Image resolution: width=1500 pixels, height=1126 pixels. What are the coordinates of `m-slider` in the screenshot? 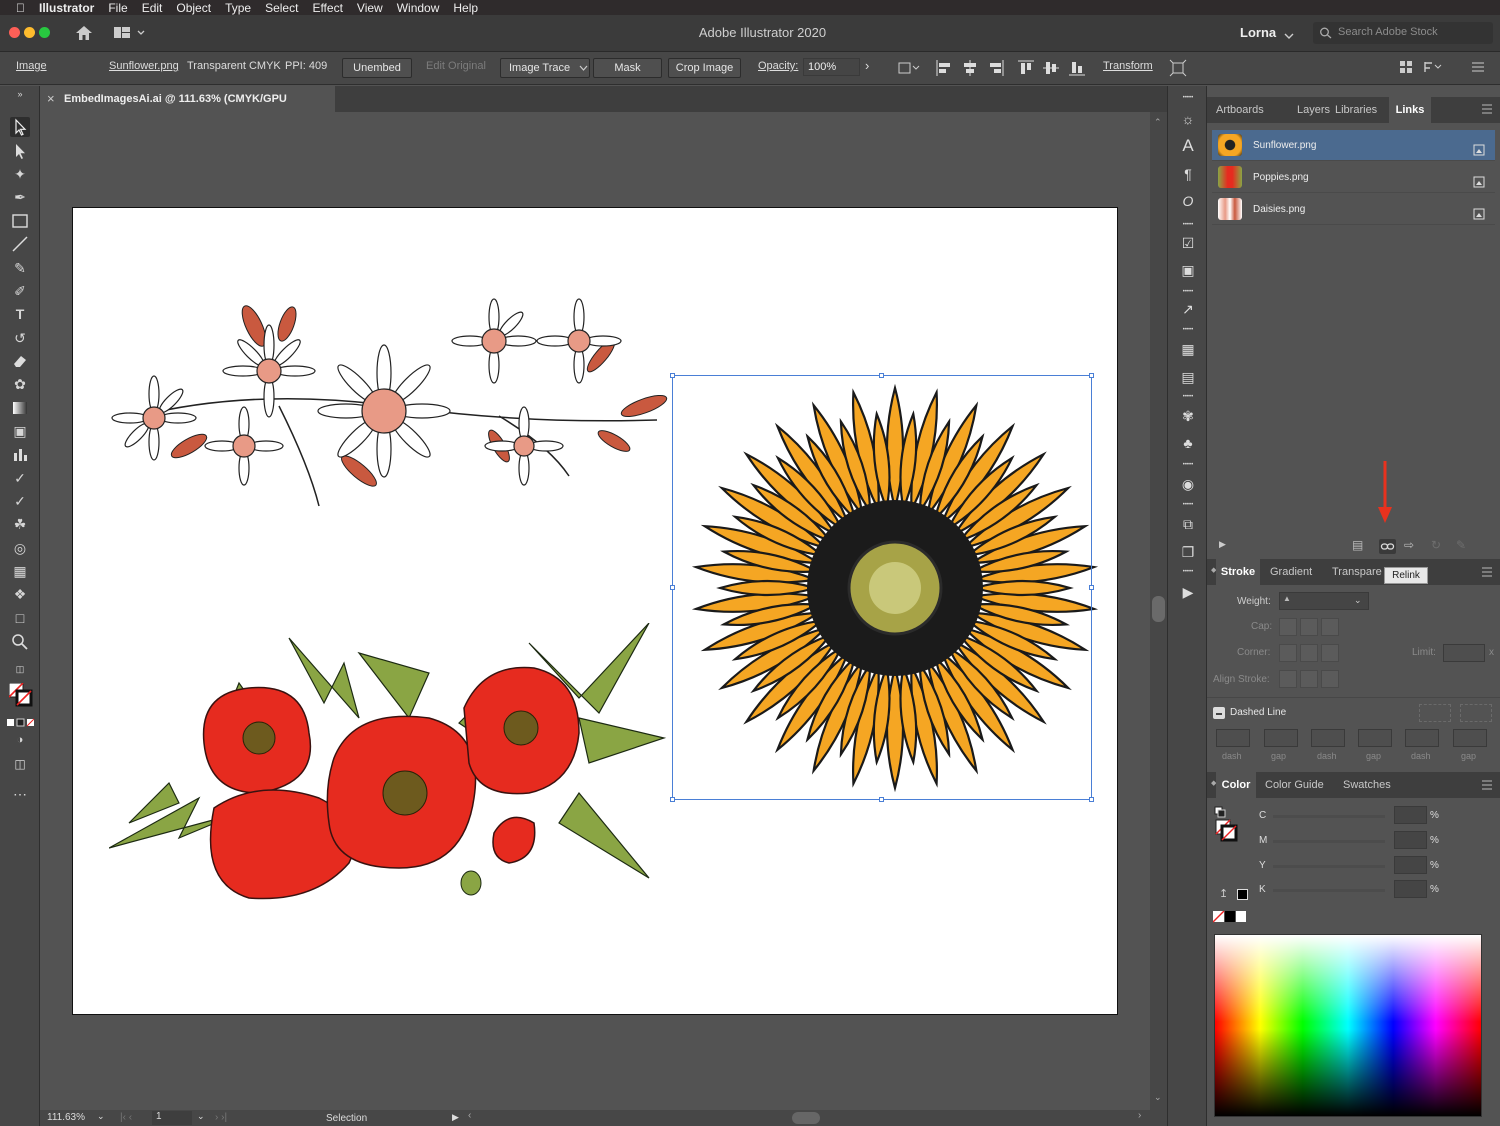 It's located at (1329, 841).